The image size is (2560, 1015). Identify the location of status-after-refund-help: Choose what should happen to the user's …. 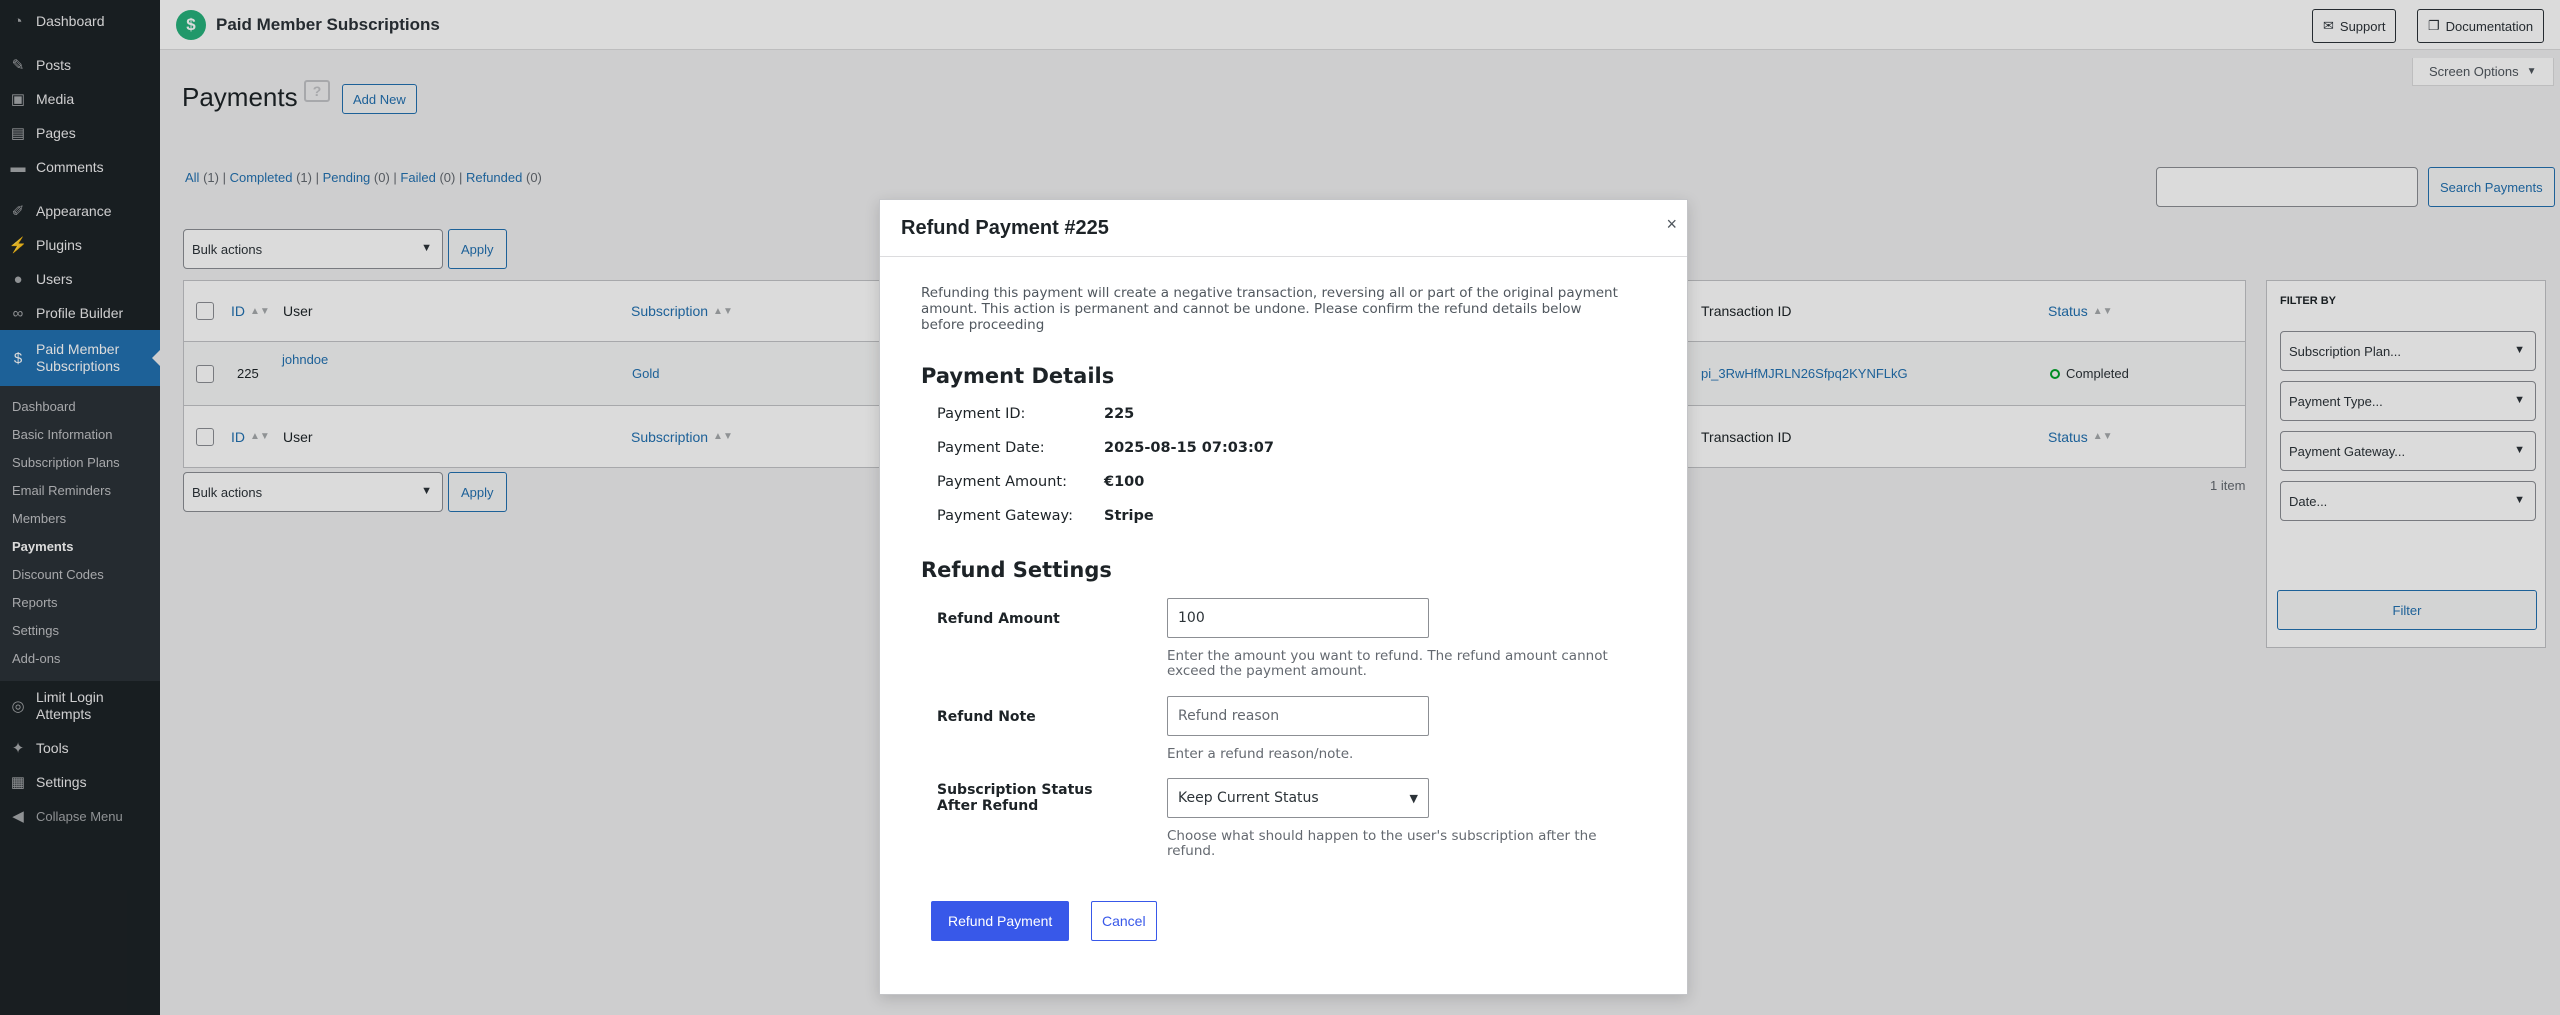
(1382, 843).